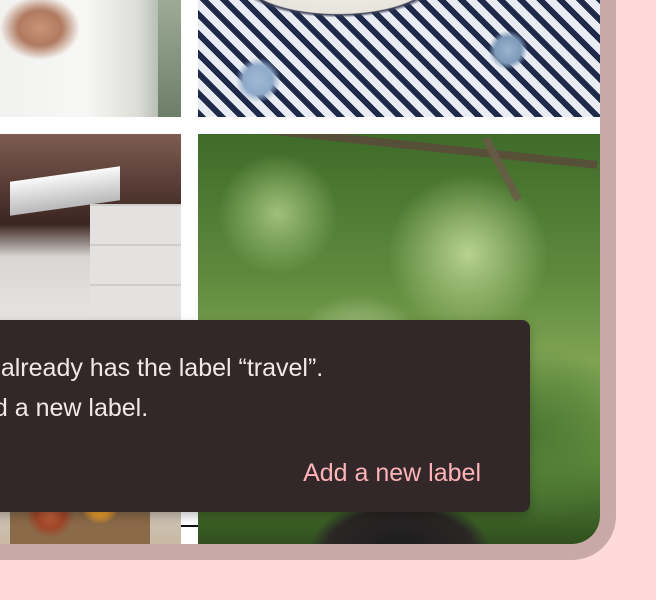 The image size is (656, 600). What do you see at coordinates (169, 58) in the screenshot?
I see `photo-background-plant` at bounding box center [169, 58].